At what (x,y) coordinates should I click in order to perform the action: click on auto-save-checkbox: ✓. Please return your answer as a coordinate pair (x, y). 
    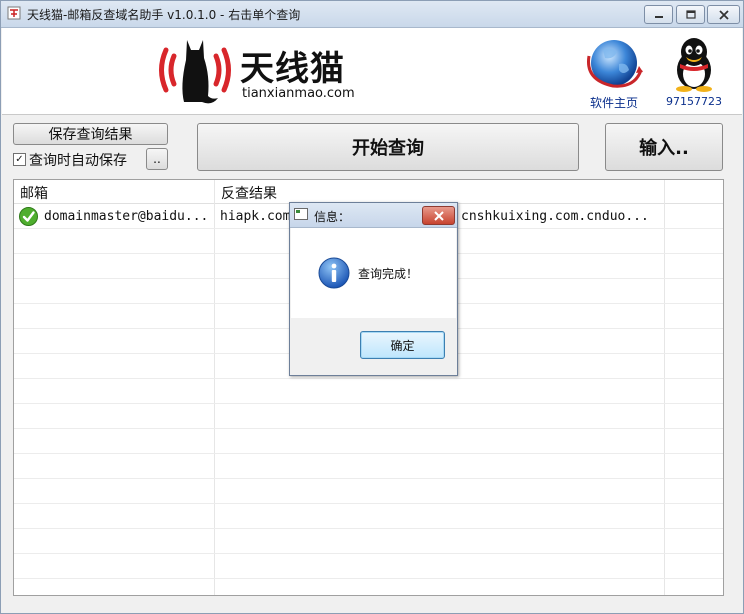
    Looking at the image, I should click on (19, 159).